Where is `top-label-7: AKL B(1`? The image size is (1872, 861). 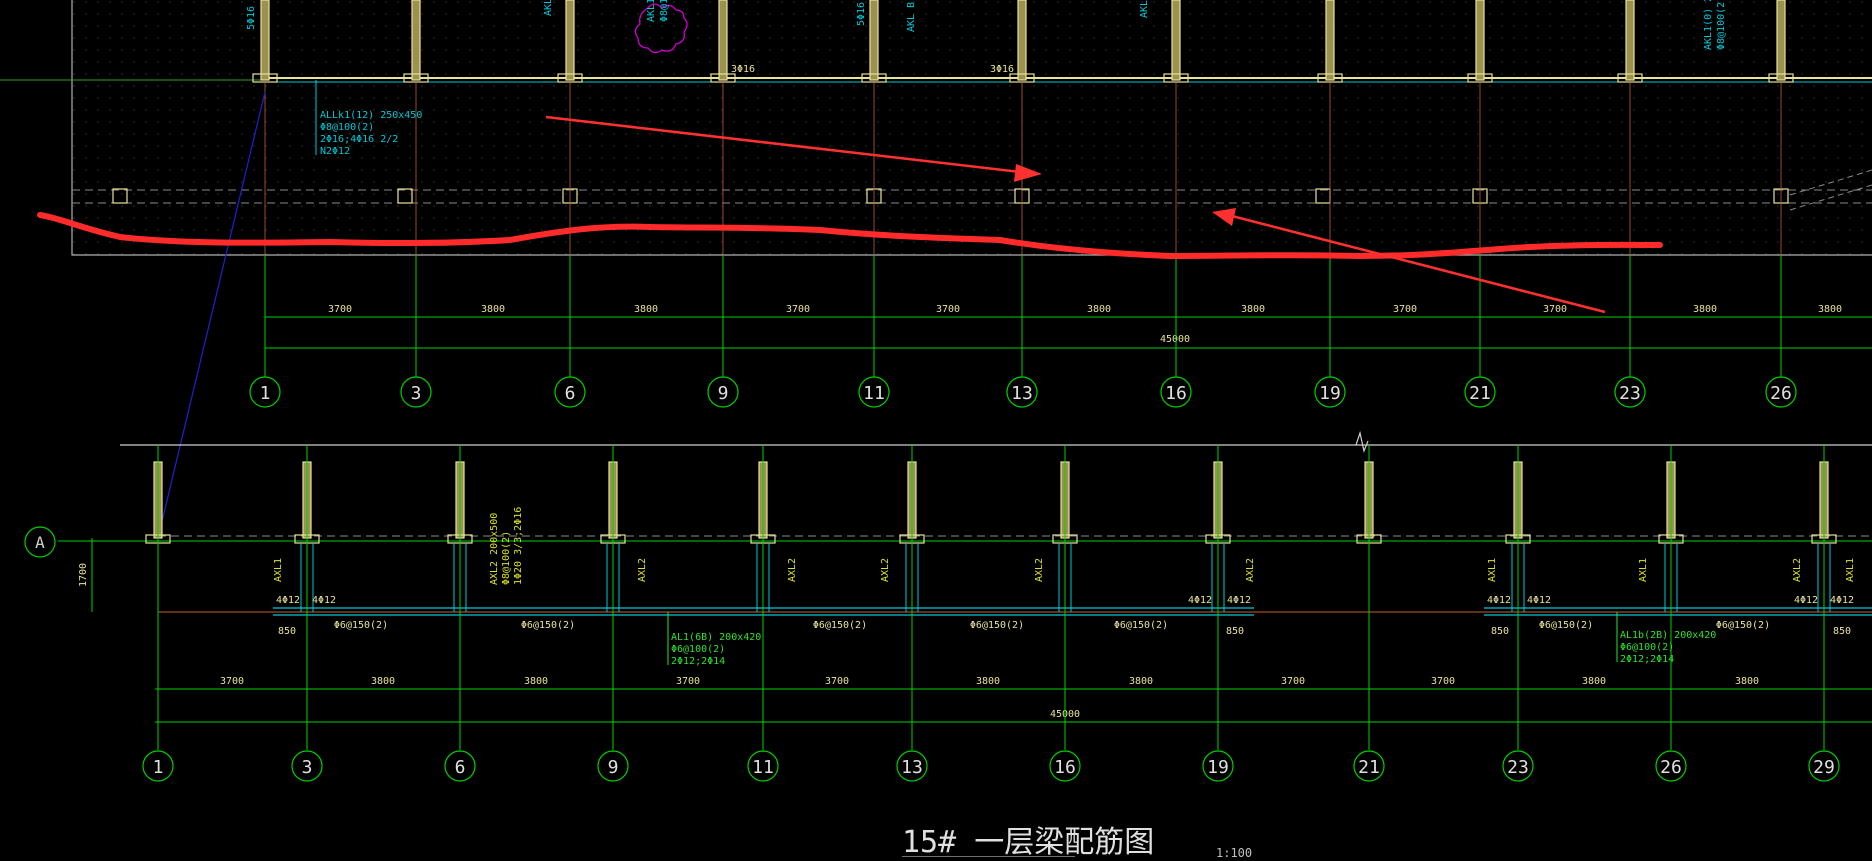 top-label-7: AKL B(1 is located at coordinates (911, 16).